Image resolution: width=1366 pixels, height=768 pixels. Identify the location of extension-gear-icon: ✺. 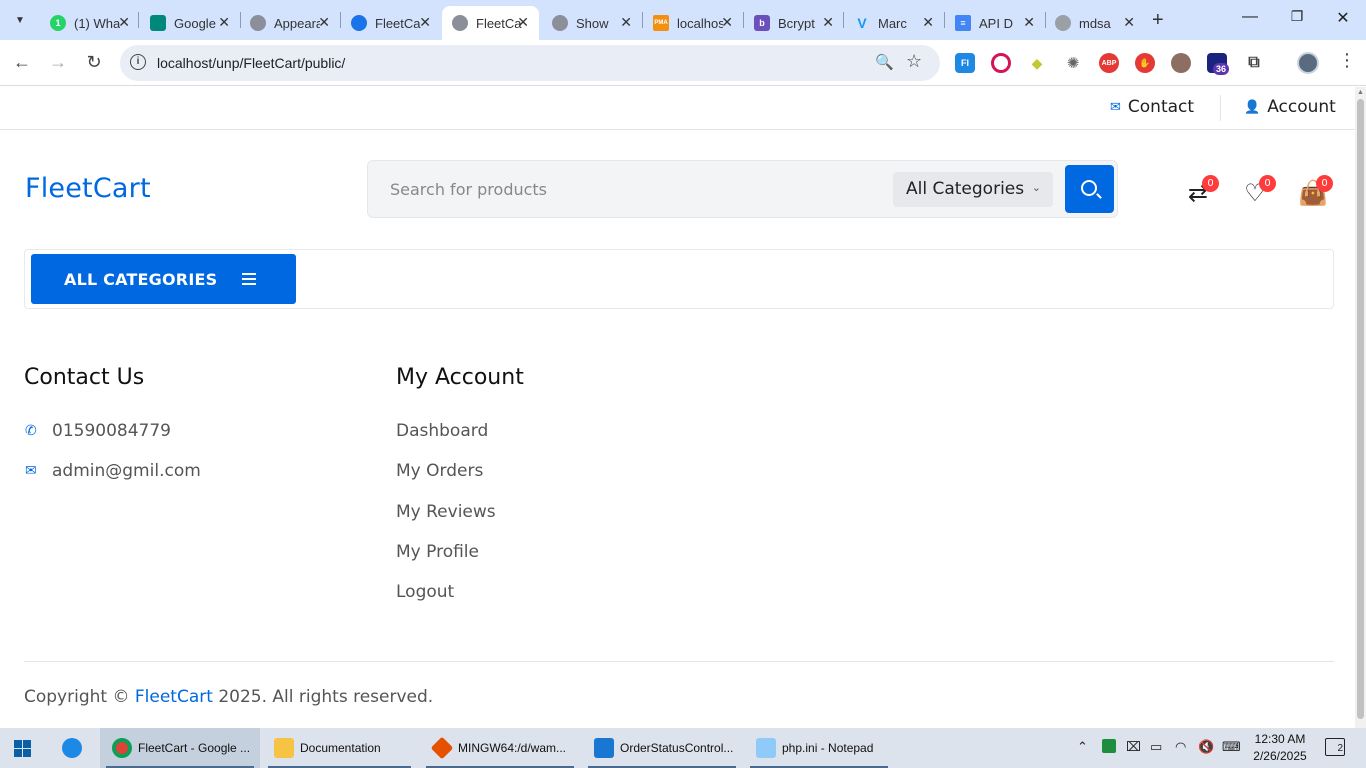
(1073, 63).